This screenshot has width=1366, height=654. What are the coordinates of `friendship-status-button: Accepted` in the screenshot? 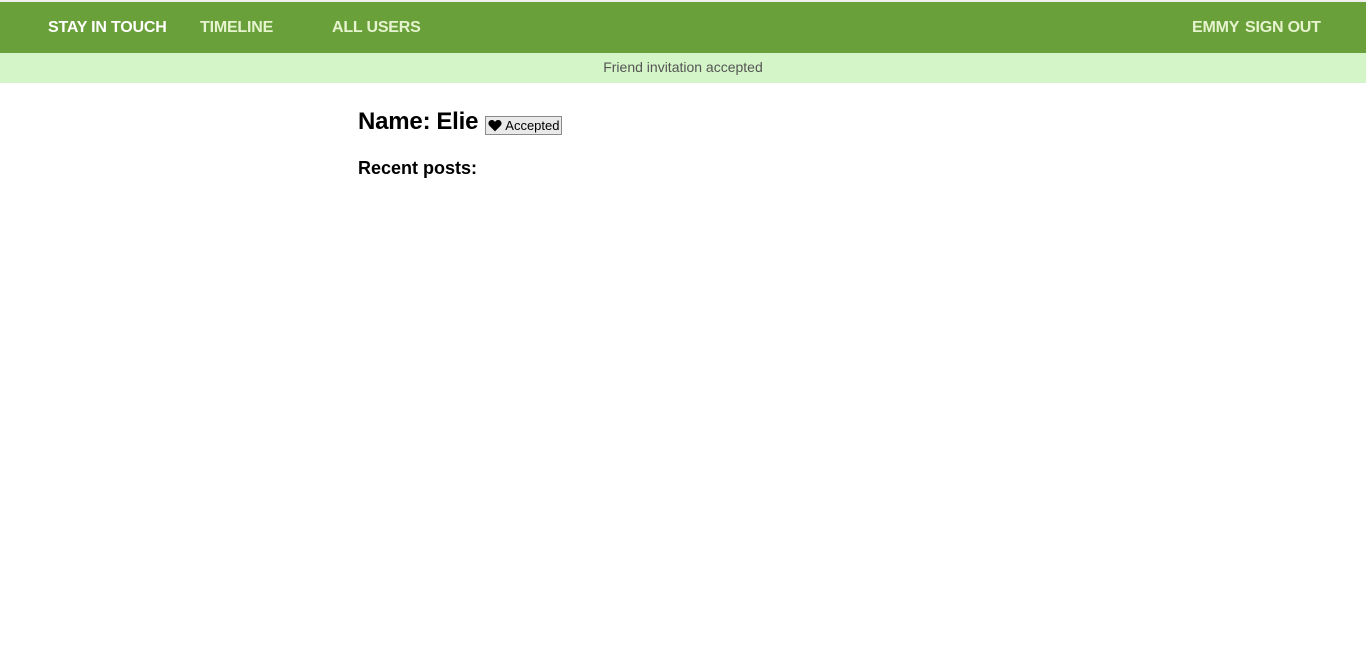 It's located at (524, 125).